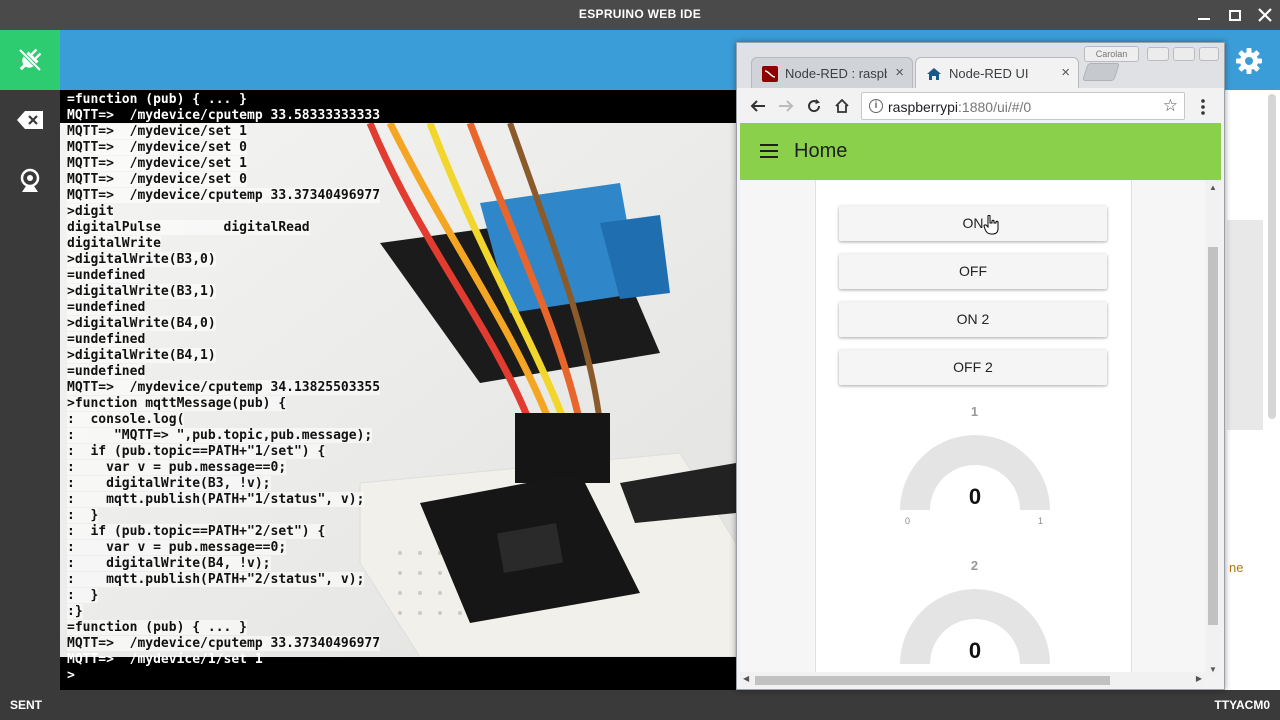  I want to click on editor-pane: ne, so click(1252, 390).